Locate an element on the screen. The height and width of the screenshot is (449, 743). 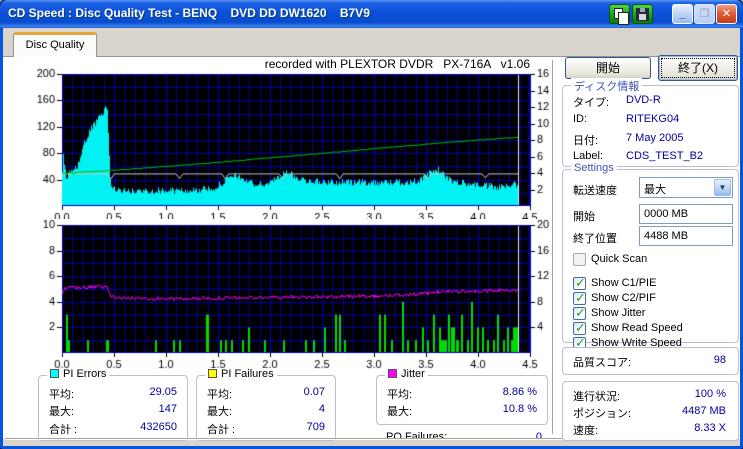
quality-score-row: 品質スコア: 98 is located at coordinates (649, 361).